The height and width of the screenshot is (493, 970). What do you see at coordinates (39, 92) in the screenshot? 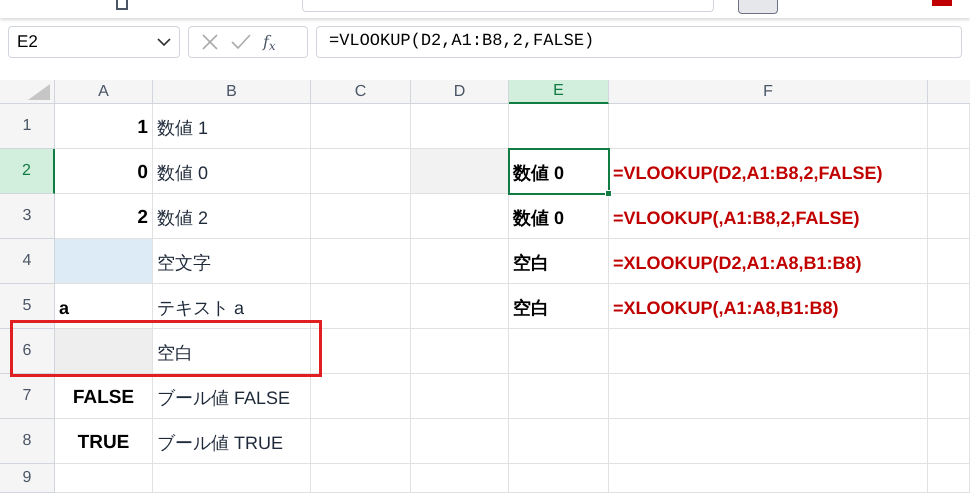
I see `select-all-icon` at bounding box center [39, 92].